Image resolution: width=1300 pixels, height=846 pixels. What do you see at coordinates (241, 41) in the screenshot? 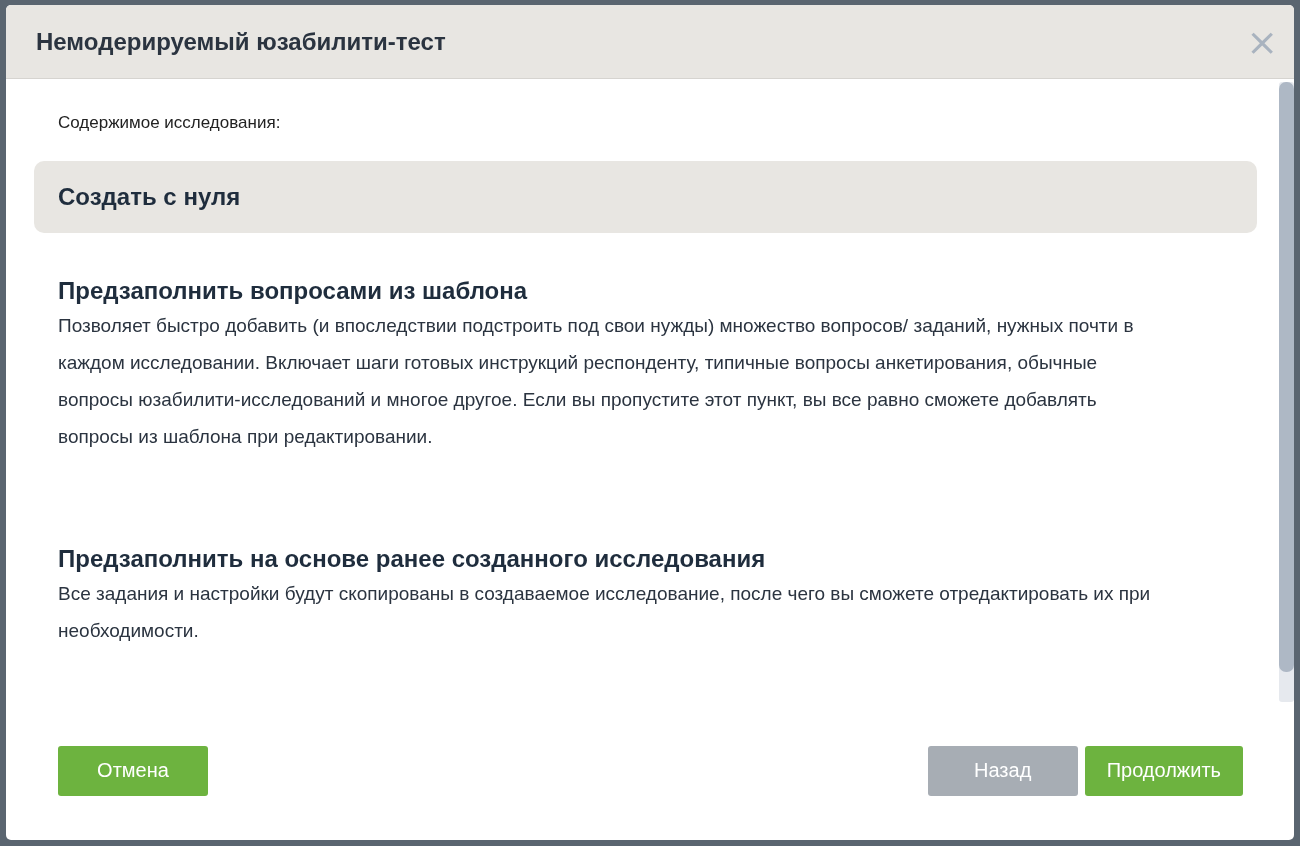
I see `dialog-title: Немодерируемый юзабилити-тест` at bounding box center [241, 41].